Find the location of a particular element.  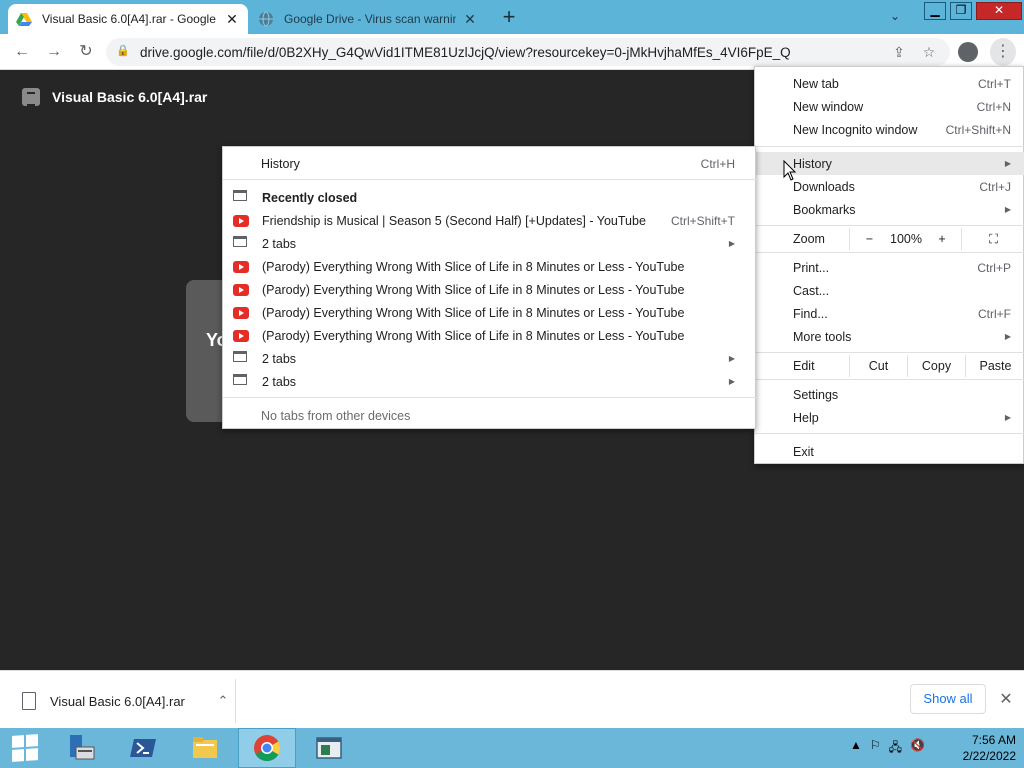

zoom-out-button: − is located at coordinates (869, 239).